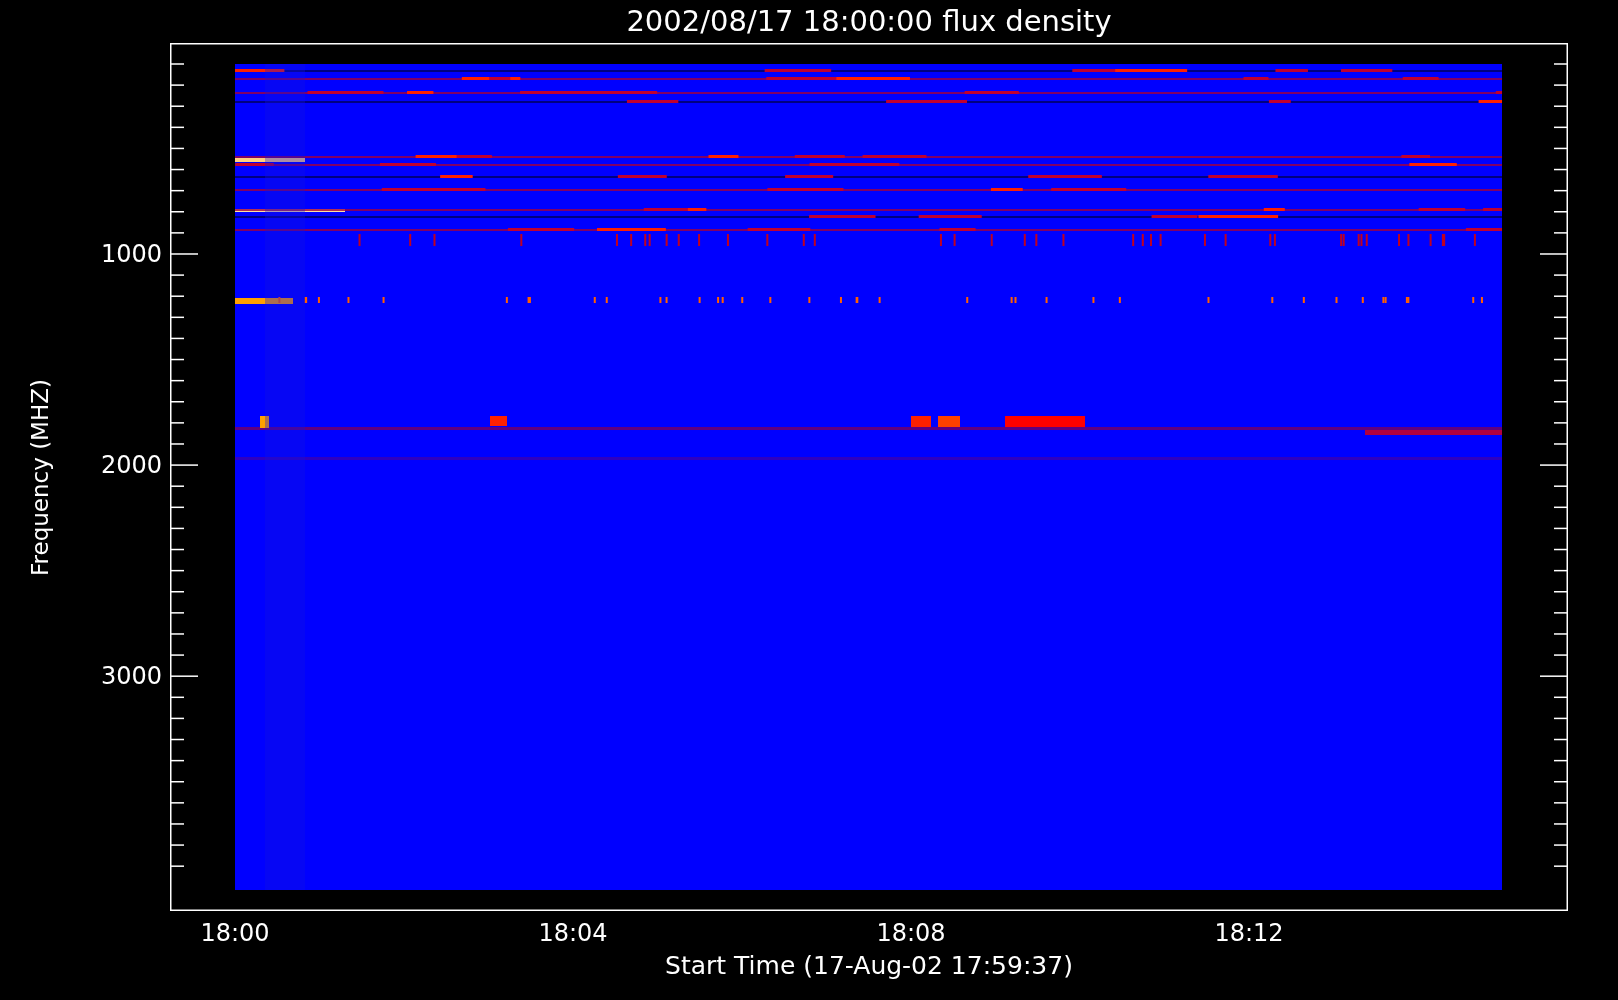 Image resolution: width=1618 pixels, height=1000 pixels. I want to click on y-tick-label: 3000, so click(131, 676).